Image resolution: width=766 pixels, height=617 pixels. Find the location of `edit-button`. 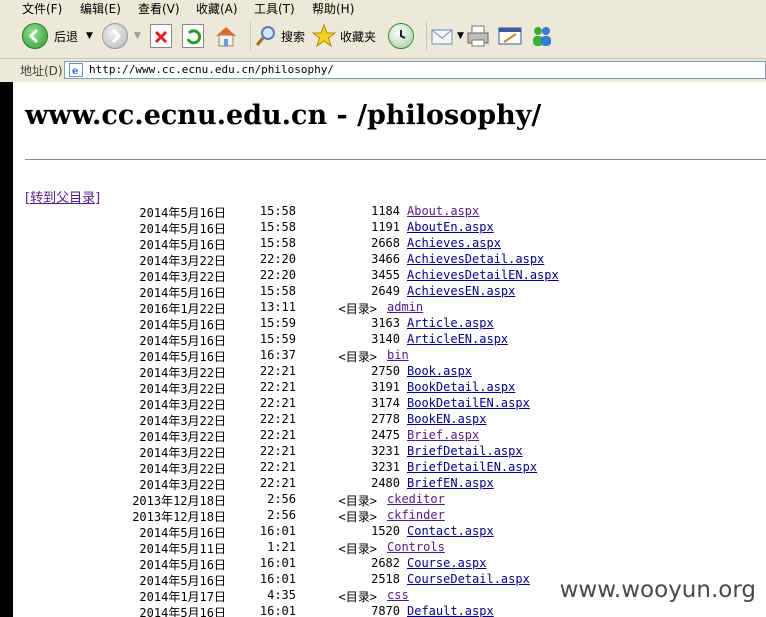

edit-button is located at coordinates (510, 36).